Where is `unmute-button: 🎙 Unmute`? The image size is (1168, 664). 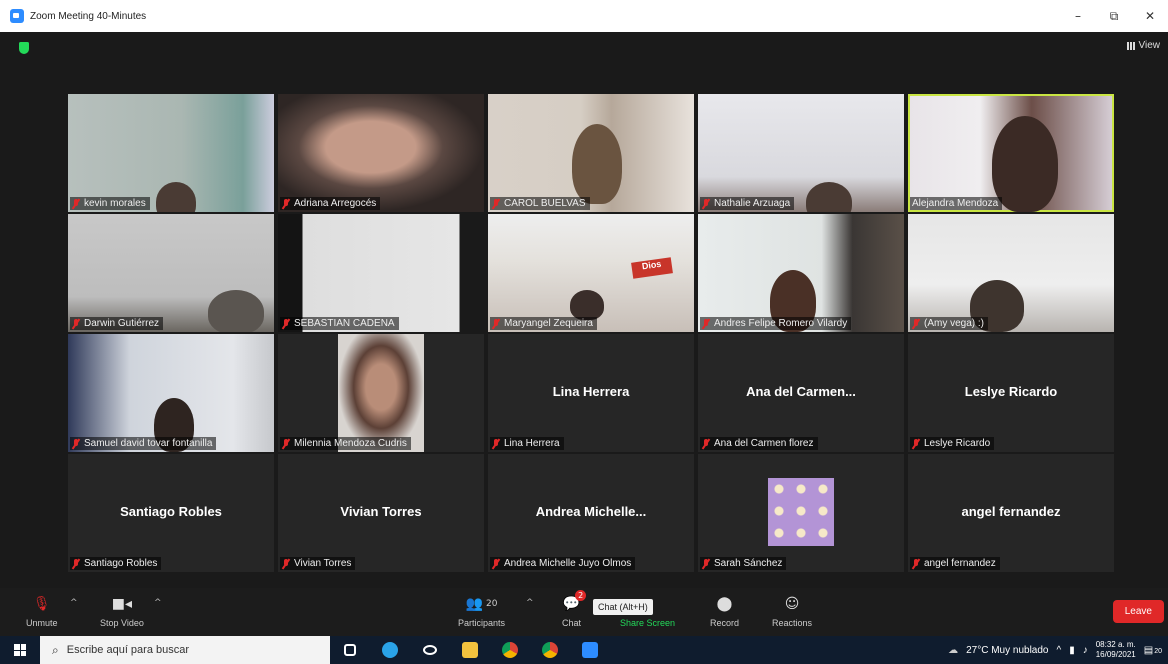
unmute-button: 🎙 Unmute is located at coordinates (42, 611).